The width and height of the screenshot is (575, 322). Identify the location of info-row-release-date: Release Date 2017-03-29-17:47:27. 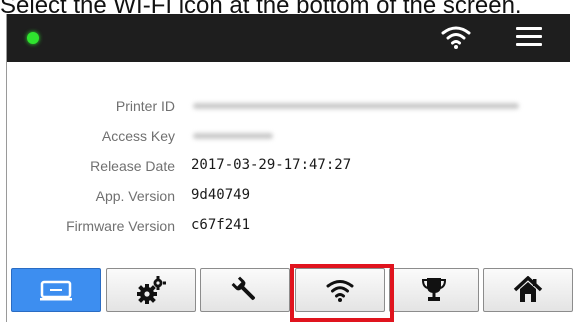
(288, 166).